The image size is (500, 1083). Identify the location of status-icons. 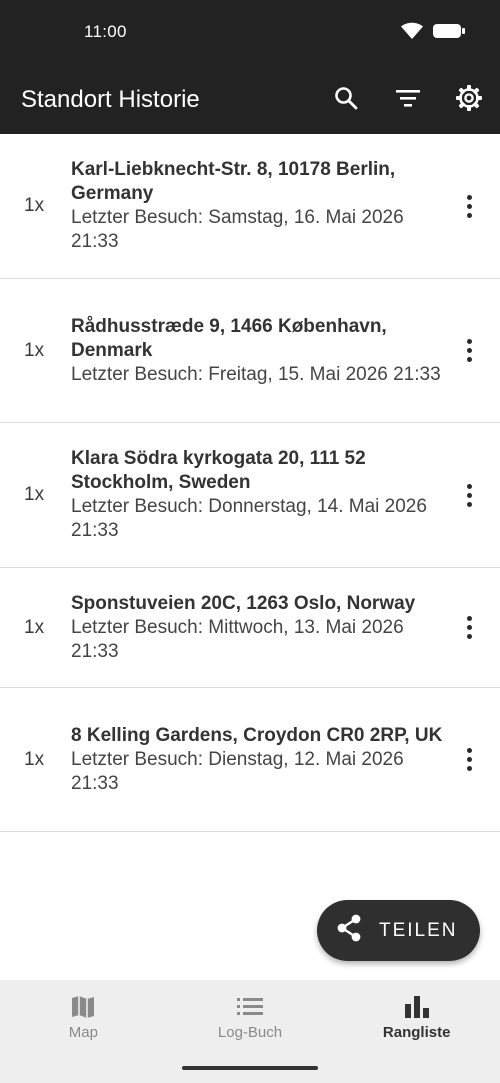
(433, 33).